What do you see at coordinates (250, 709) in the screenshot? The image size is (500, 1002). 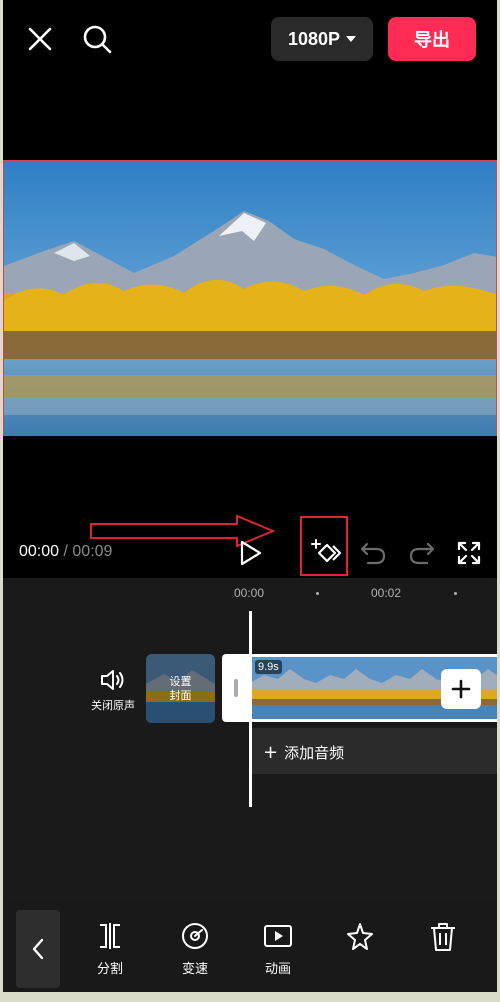 I see `playhead` at bounding box center [250, 709].